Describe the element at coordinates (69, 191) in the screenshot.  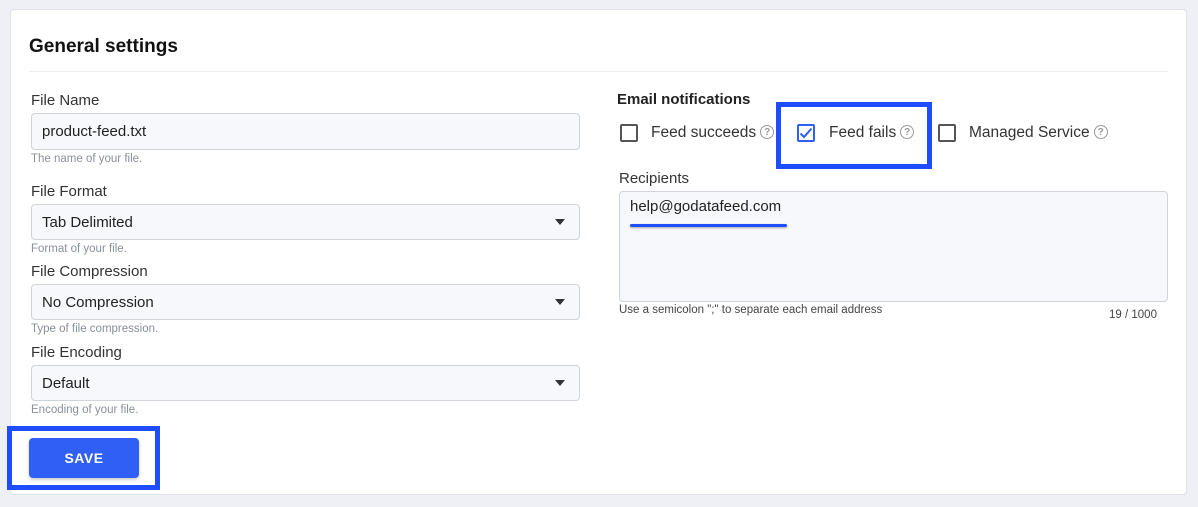
I see `file-format-label: File Format` at that location.